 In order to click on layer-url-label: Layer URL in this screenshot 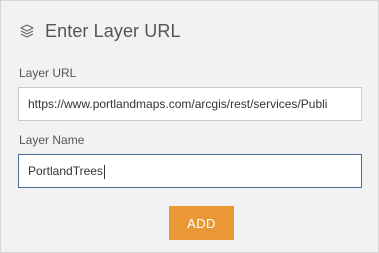, I will do `click(48, 73)`.